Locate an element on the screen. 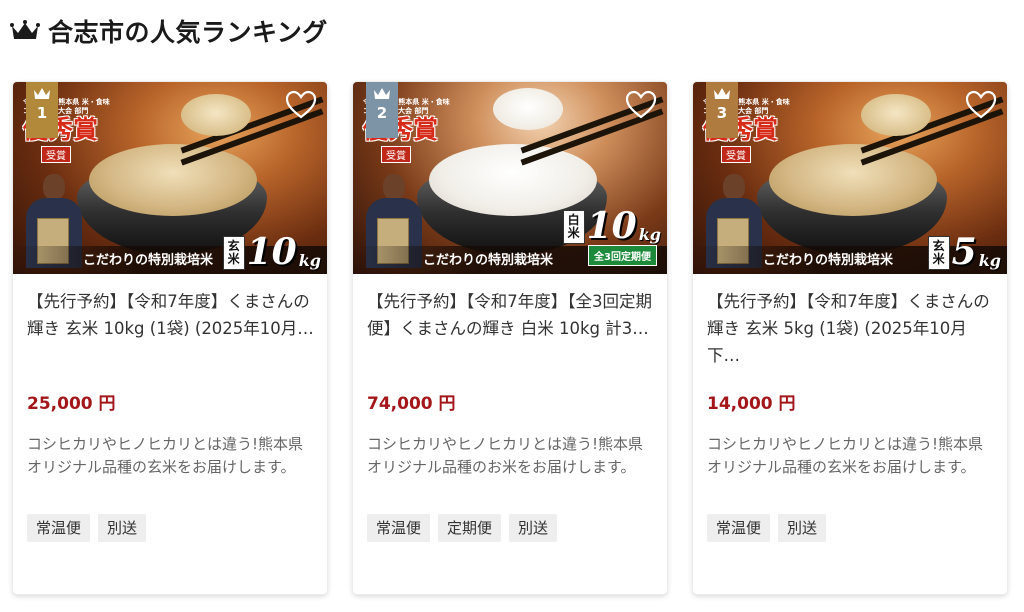  rank-badge: 1 is located at coordinates (42, 110).